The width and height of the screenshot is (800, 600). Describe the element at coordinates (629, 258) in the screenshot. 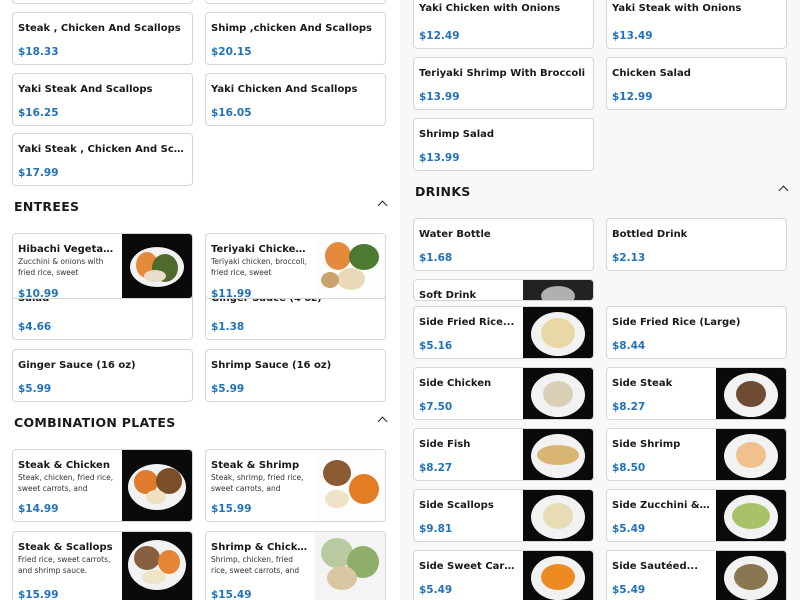

I see `item-price: $2.13` at that location.